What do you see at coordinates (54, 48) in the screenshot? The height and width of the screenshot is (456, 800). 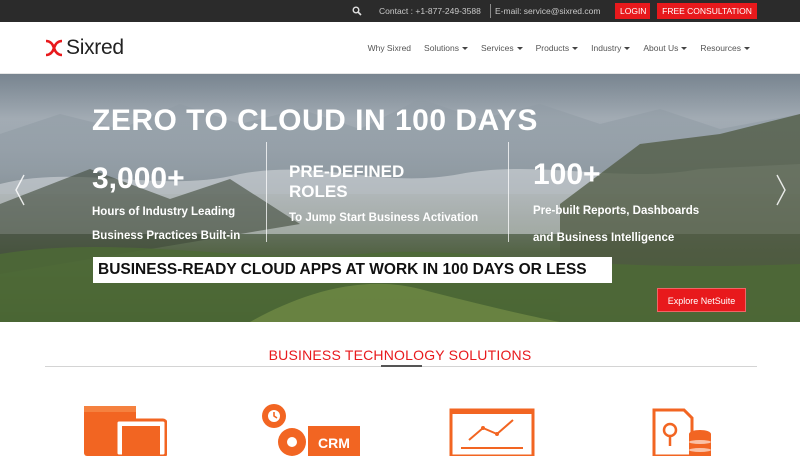 I see `sixred-logo-icon` at bounding box center [54, 48].